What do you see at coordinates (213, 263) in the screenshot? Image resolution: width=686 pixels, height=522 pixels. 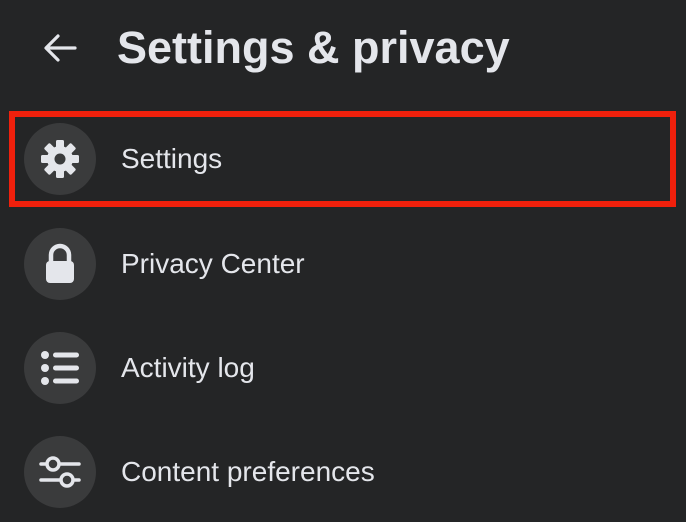 I see `menu-item-label: Privacy Center` at bounding box center [213, 263].